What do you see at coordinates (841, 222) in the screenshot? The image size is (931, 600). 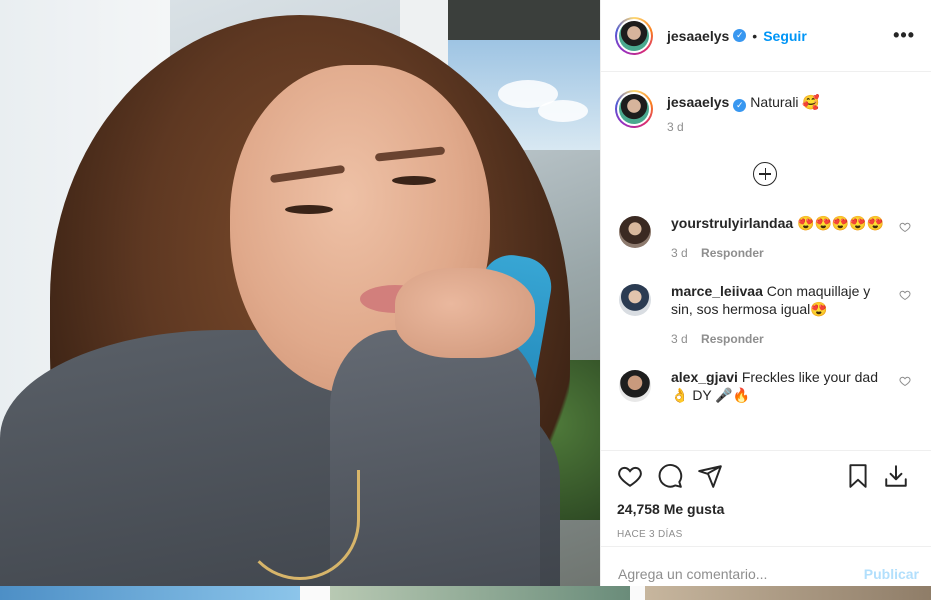 I see `comment-text: 😍😍😍😍😍` at bounding box center [841, 222].